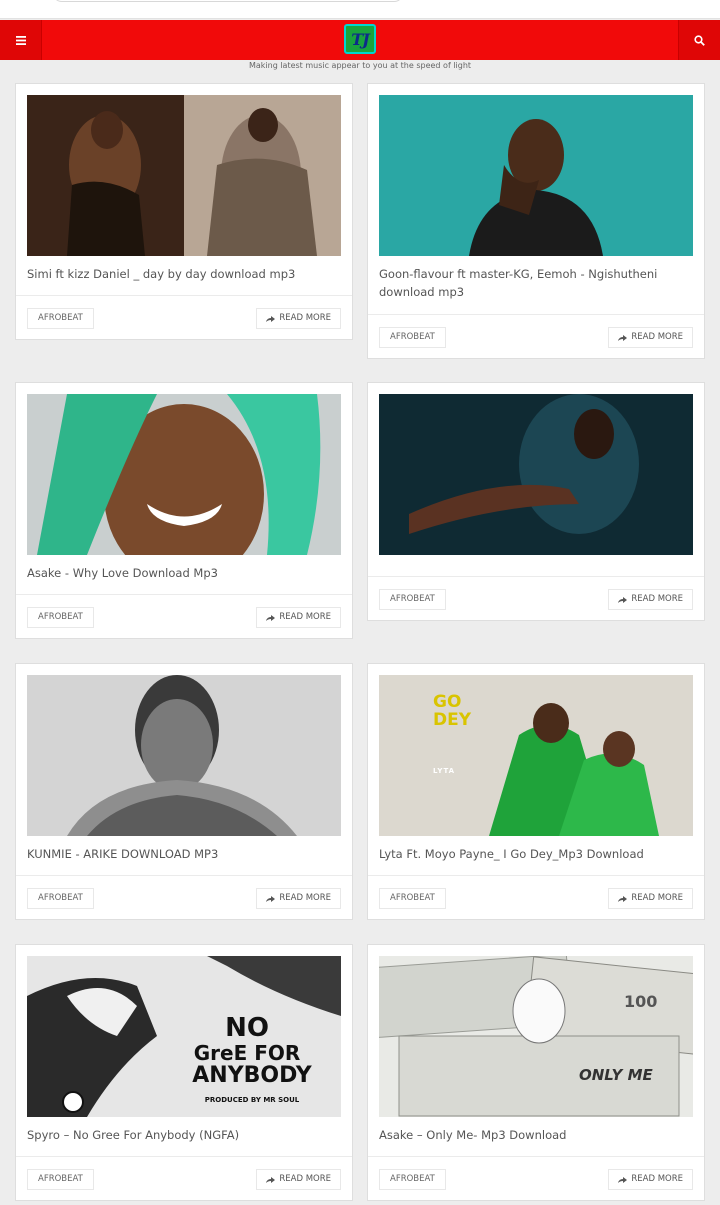  Describe the element at coordinates (184, 854) in the screenshot. I see `post-title: KUNMIE - ARIKE DOWNLOAD MP3` at that location.